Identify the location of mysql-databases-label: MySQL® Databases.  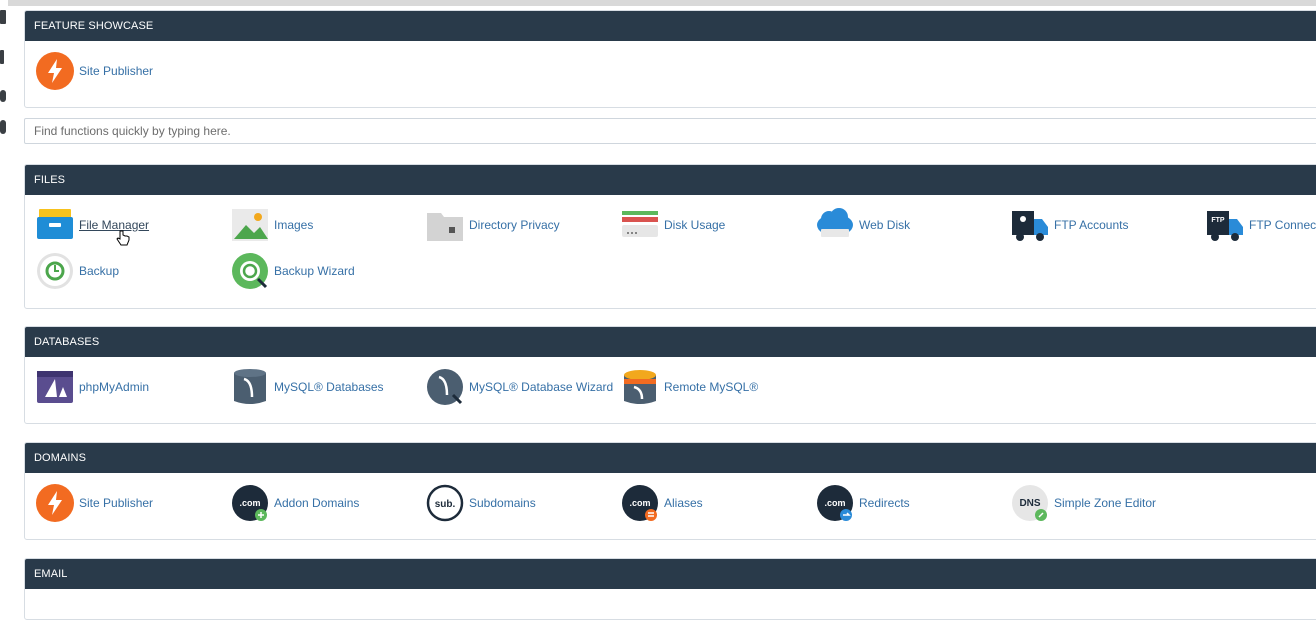
(329, 387).